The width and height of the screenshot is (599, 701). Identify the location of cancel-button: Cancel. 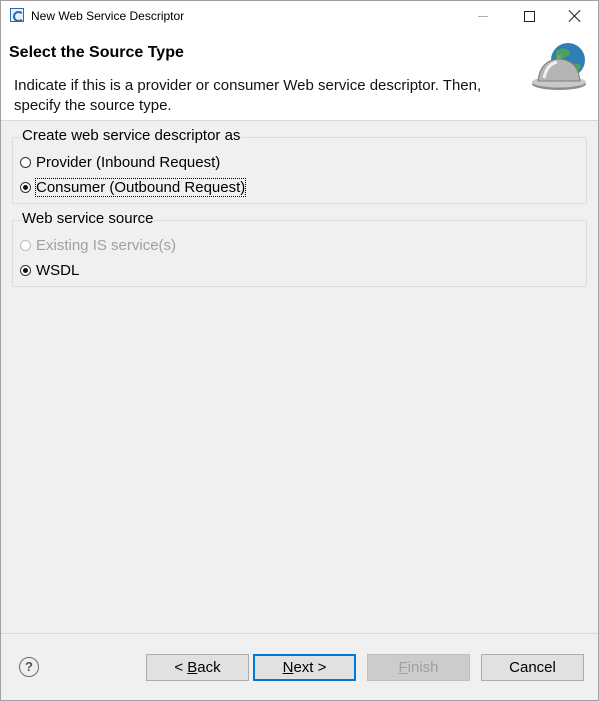
(532, 667).